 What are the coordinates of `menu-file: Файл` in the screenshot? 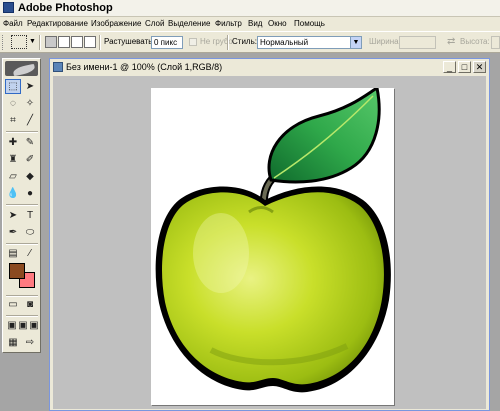 It's located at (13, 24).